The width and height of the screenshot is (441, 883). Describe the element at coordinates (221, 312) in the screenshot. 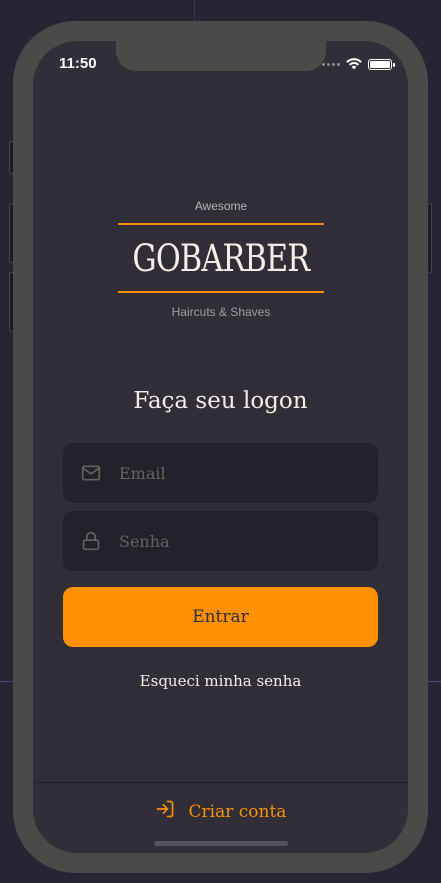

I see `logo-tagline-bottom: Haircuts & Shaves` at that location.